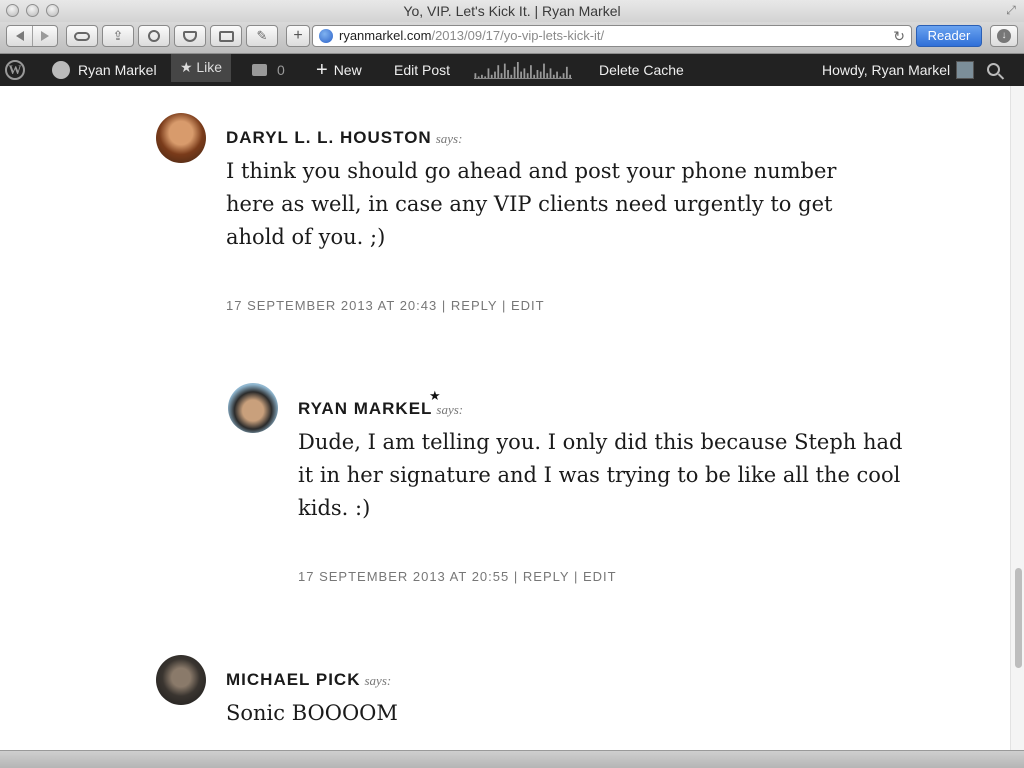  What do you see at coordinates (201, 68) in the screenshot?
I see `like-button: ★ Like` at bounding box center [201, 68].